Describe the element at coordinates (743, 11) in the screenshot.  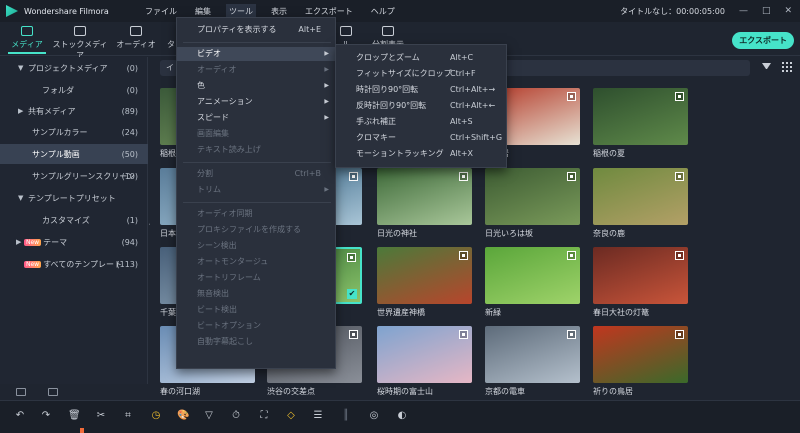
I see `minimize-icon: —` at that location.